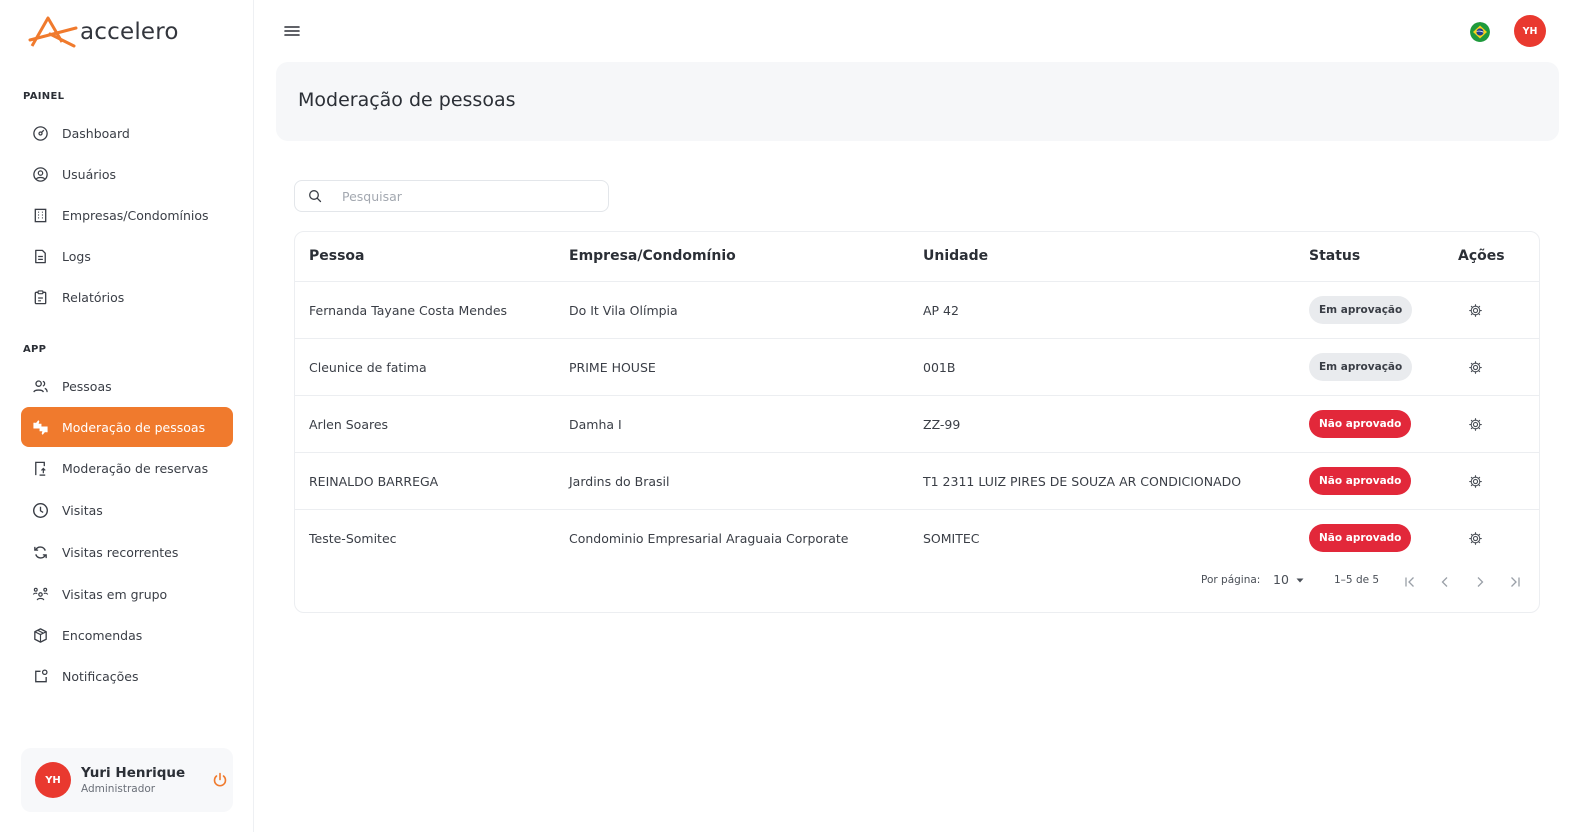  I want to click on pagination-range: 1–5 de 5, so click(1357, 580).